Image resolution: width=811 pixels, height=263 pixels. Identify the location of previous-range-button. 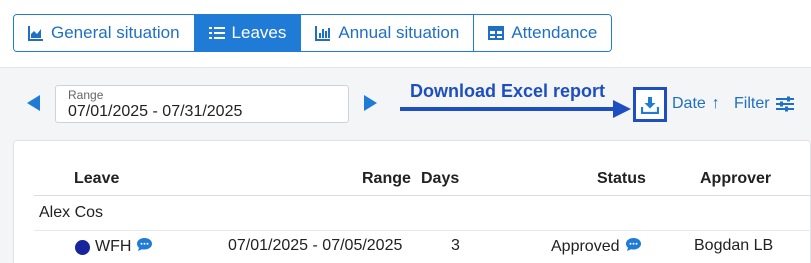
(33, 103).